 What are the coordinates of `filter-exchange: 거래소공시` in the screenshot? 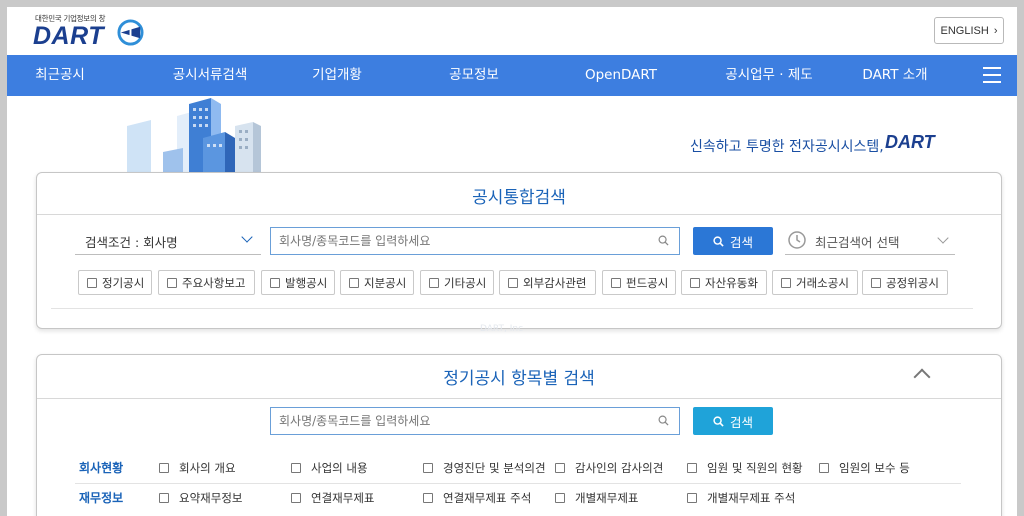 It's located at (815, 282).